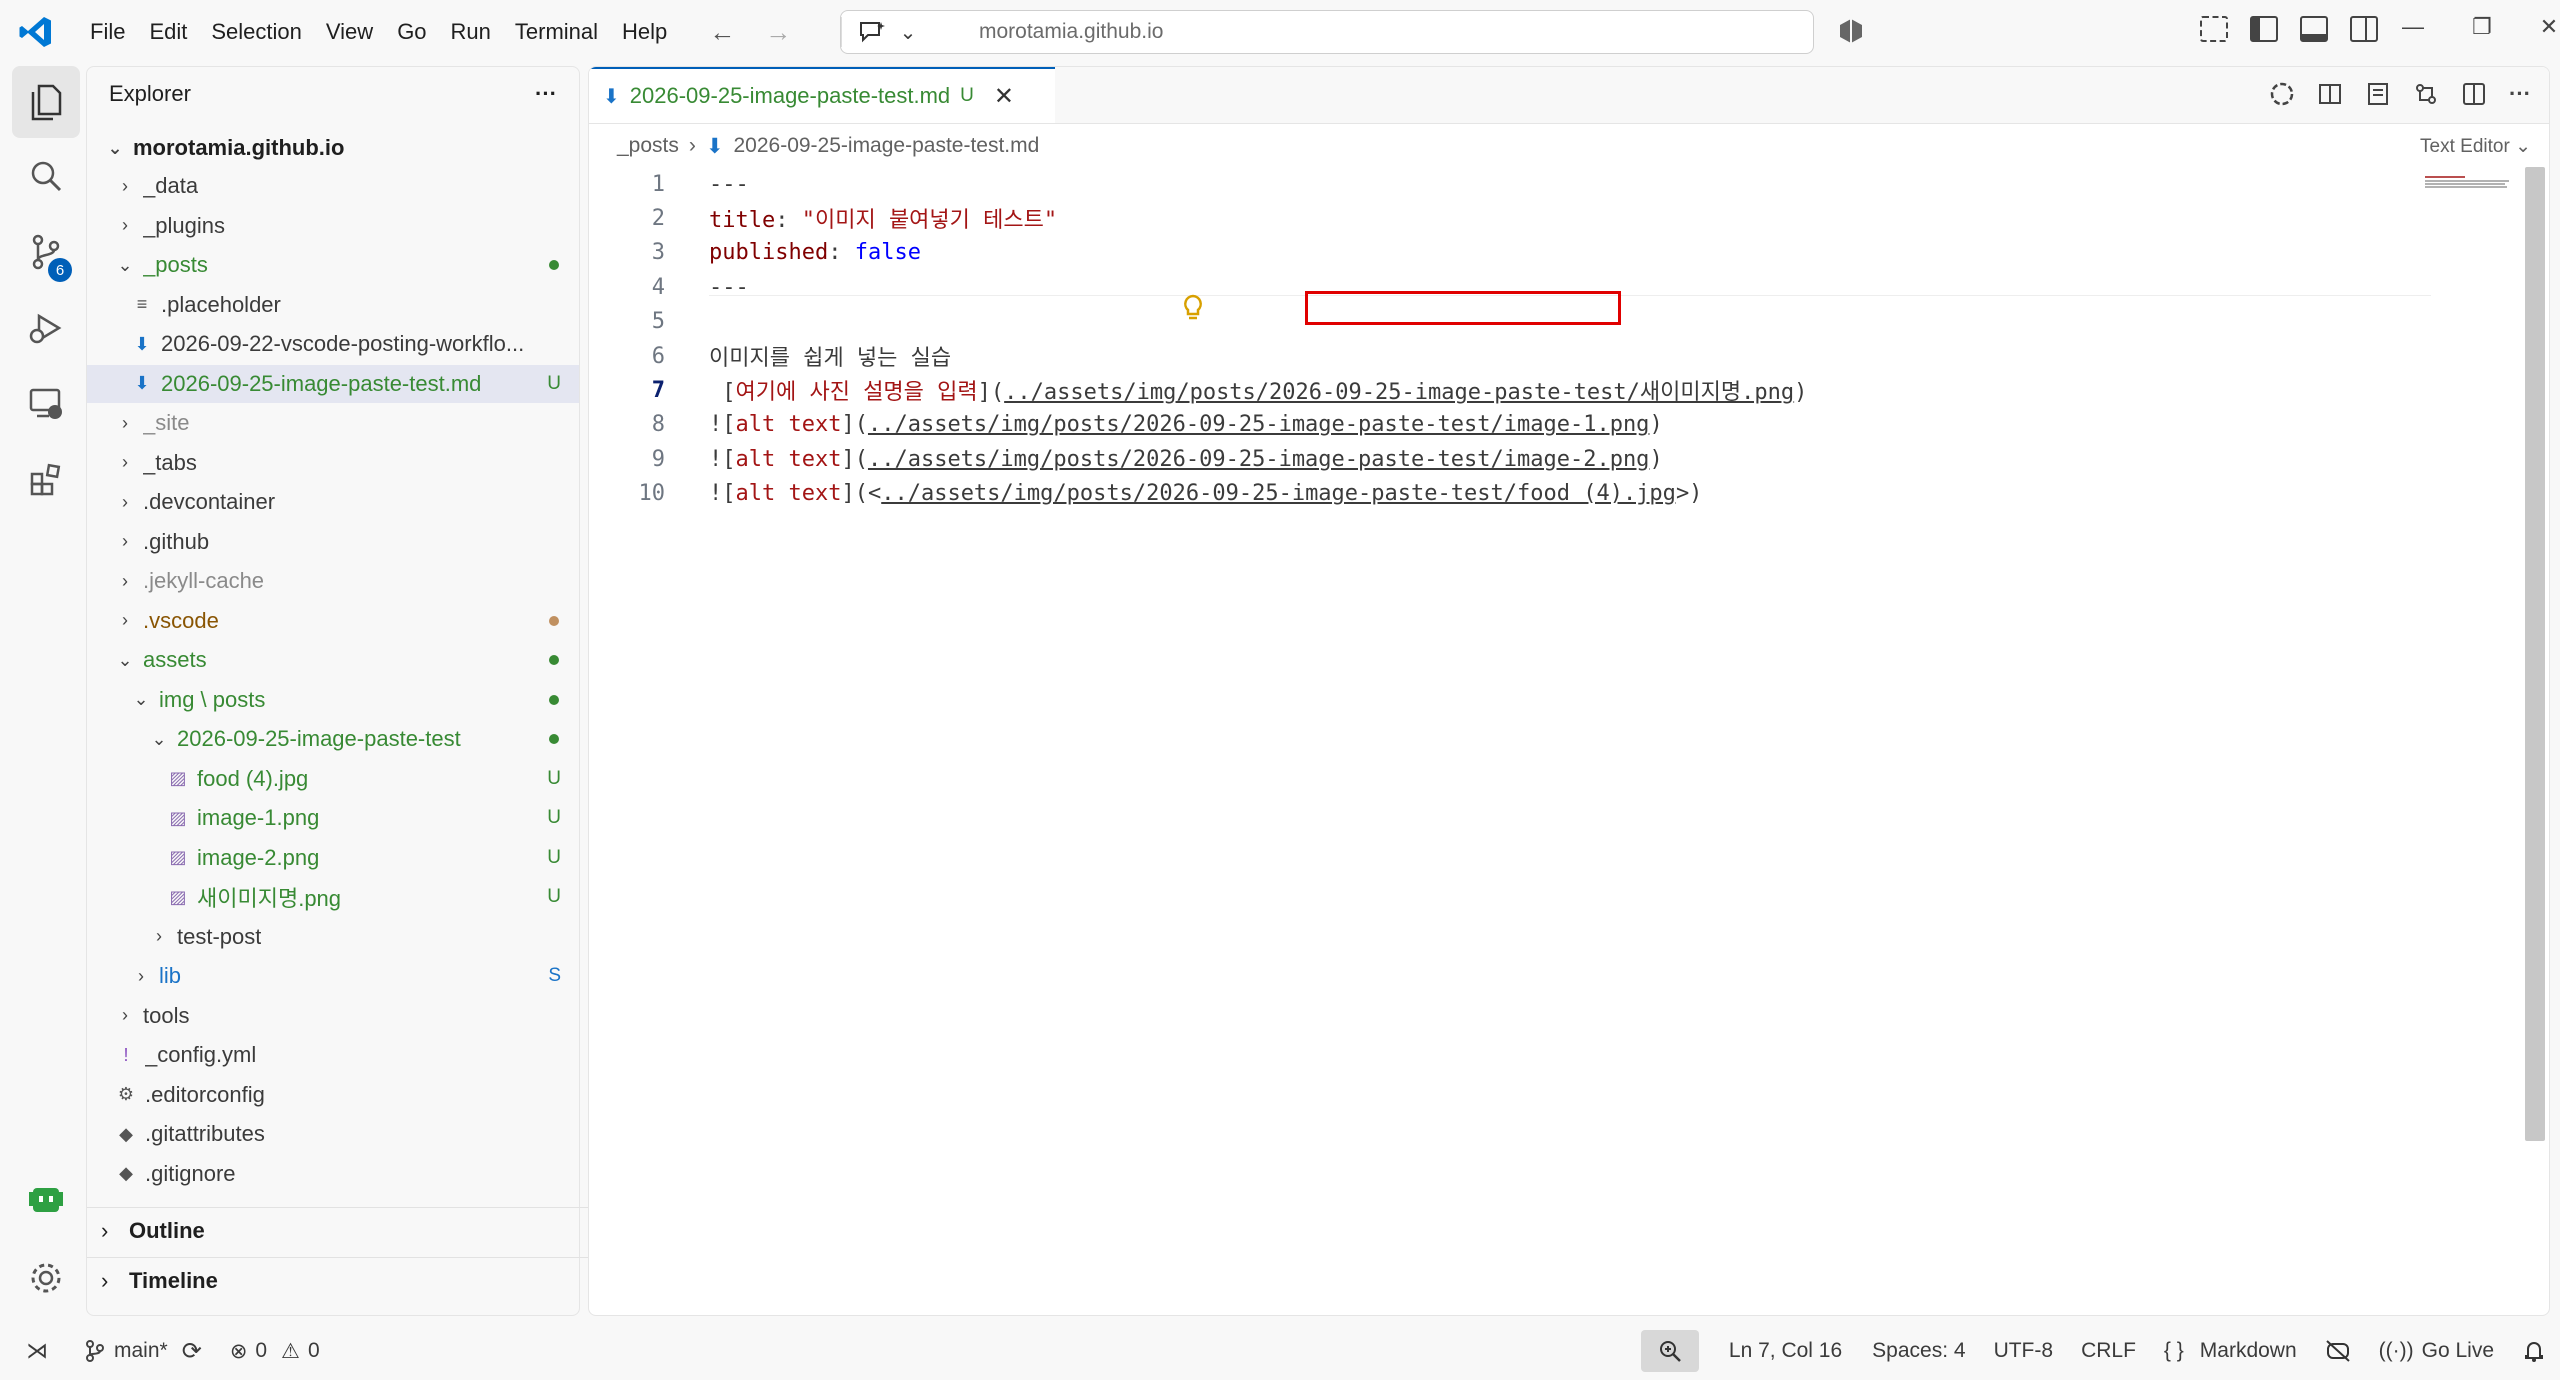 The height and width of the screenshot is (1380, 2560). What do you see at coordinates (722, 32) in the screenshot?
I see `back-arrow-icon: ←` at bounding box center [722, 32].